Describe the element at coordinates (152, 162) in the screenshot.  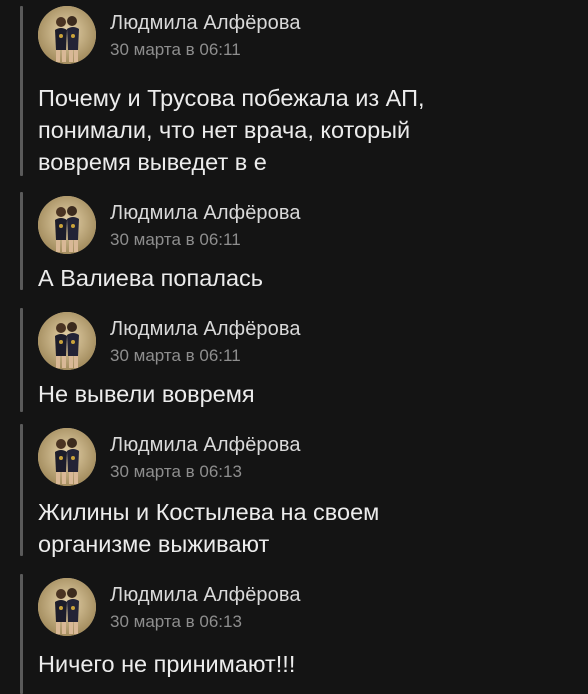
I see `comment-text-line: вовремя выведет в е` at that location.